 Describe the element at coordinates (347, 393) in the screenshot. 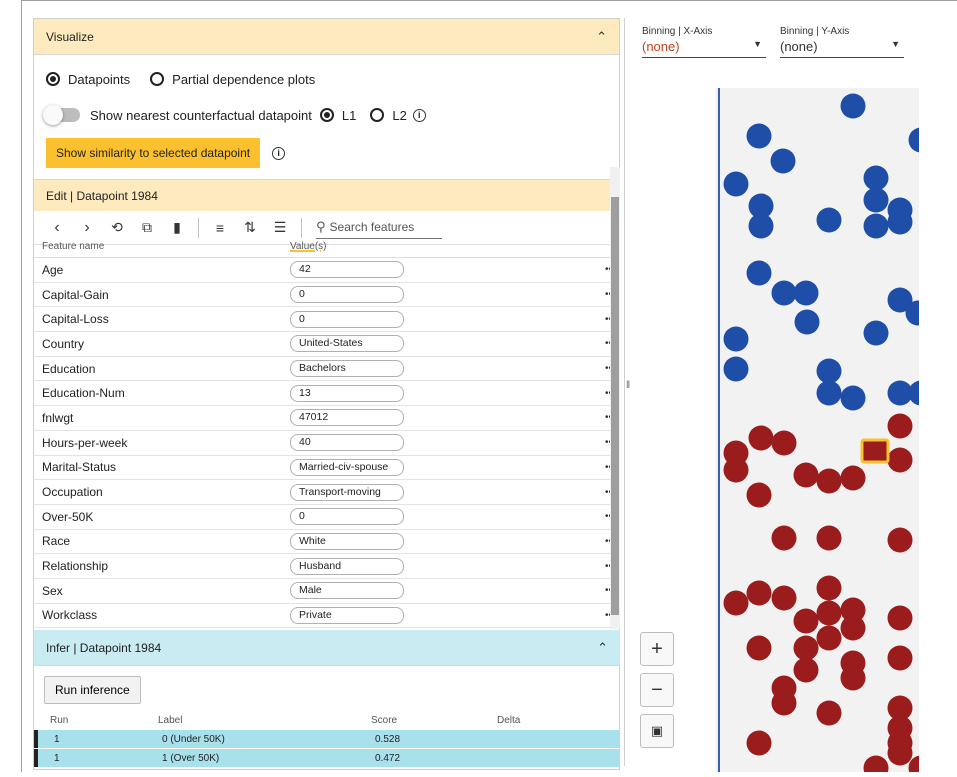

I see `feature-value-input: 13` at that location.